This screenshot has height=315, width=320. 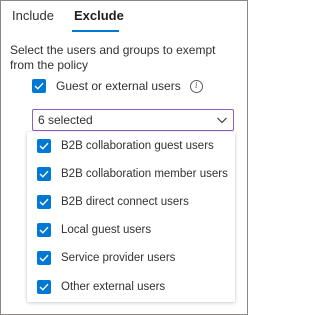 I want to click on active-tab-indicator, so click(x=95, y=31).